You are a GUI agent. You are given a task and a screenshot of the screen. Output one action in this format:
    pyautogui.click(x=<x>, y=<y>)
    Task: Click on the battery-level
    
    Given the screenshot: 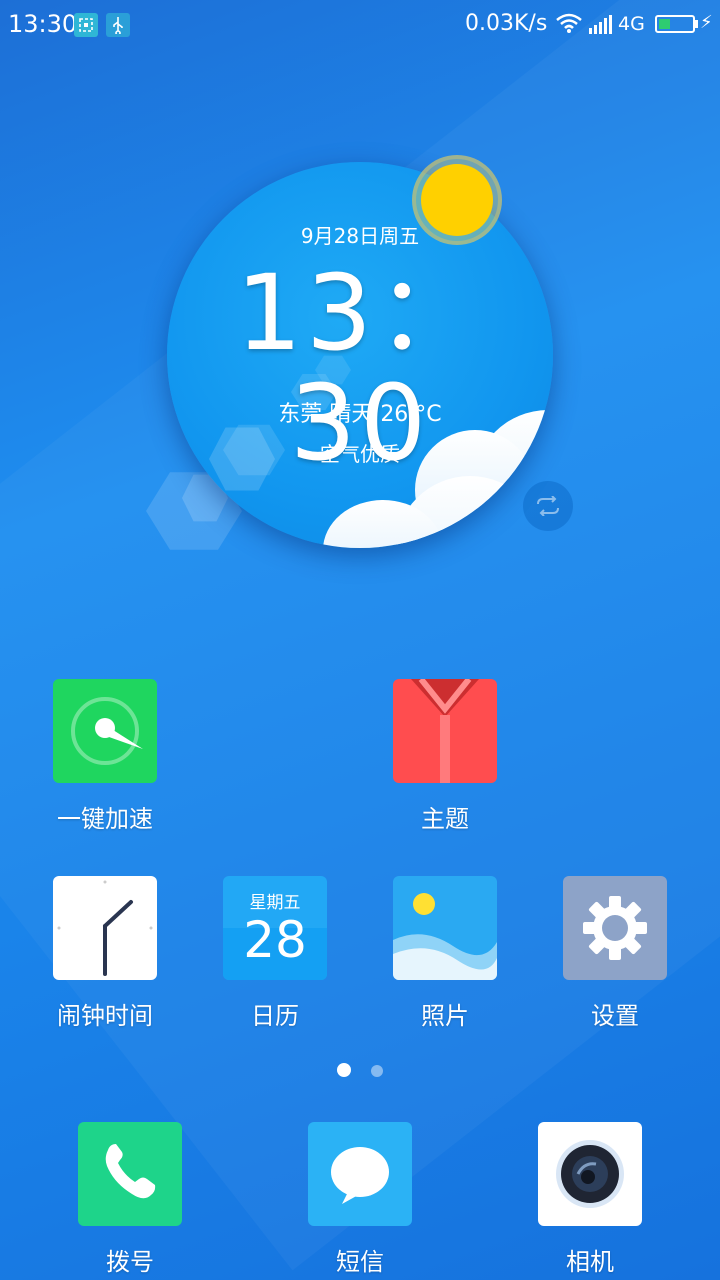 What is the action you would take?
    pyautogui.click(x=664, y=24)
    